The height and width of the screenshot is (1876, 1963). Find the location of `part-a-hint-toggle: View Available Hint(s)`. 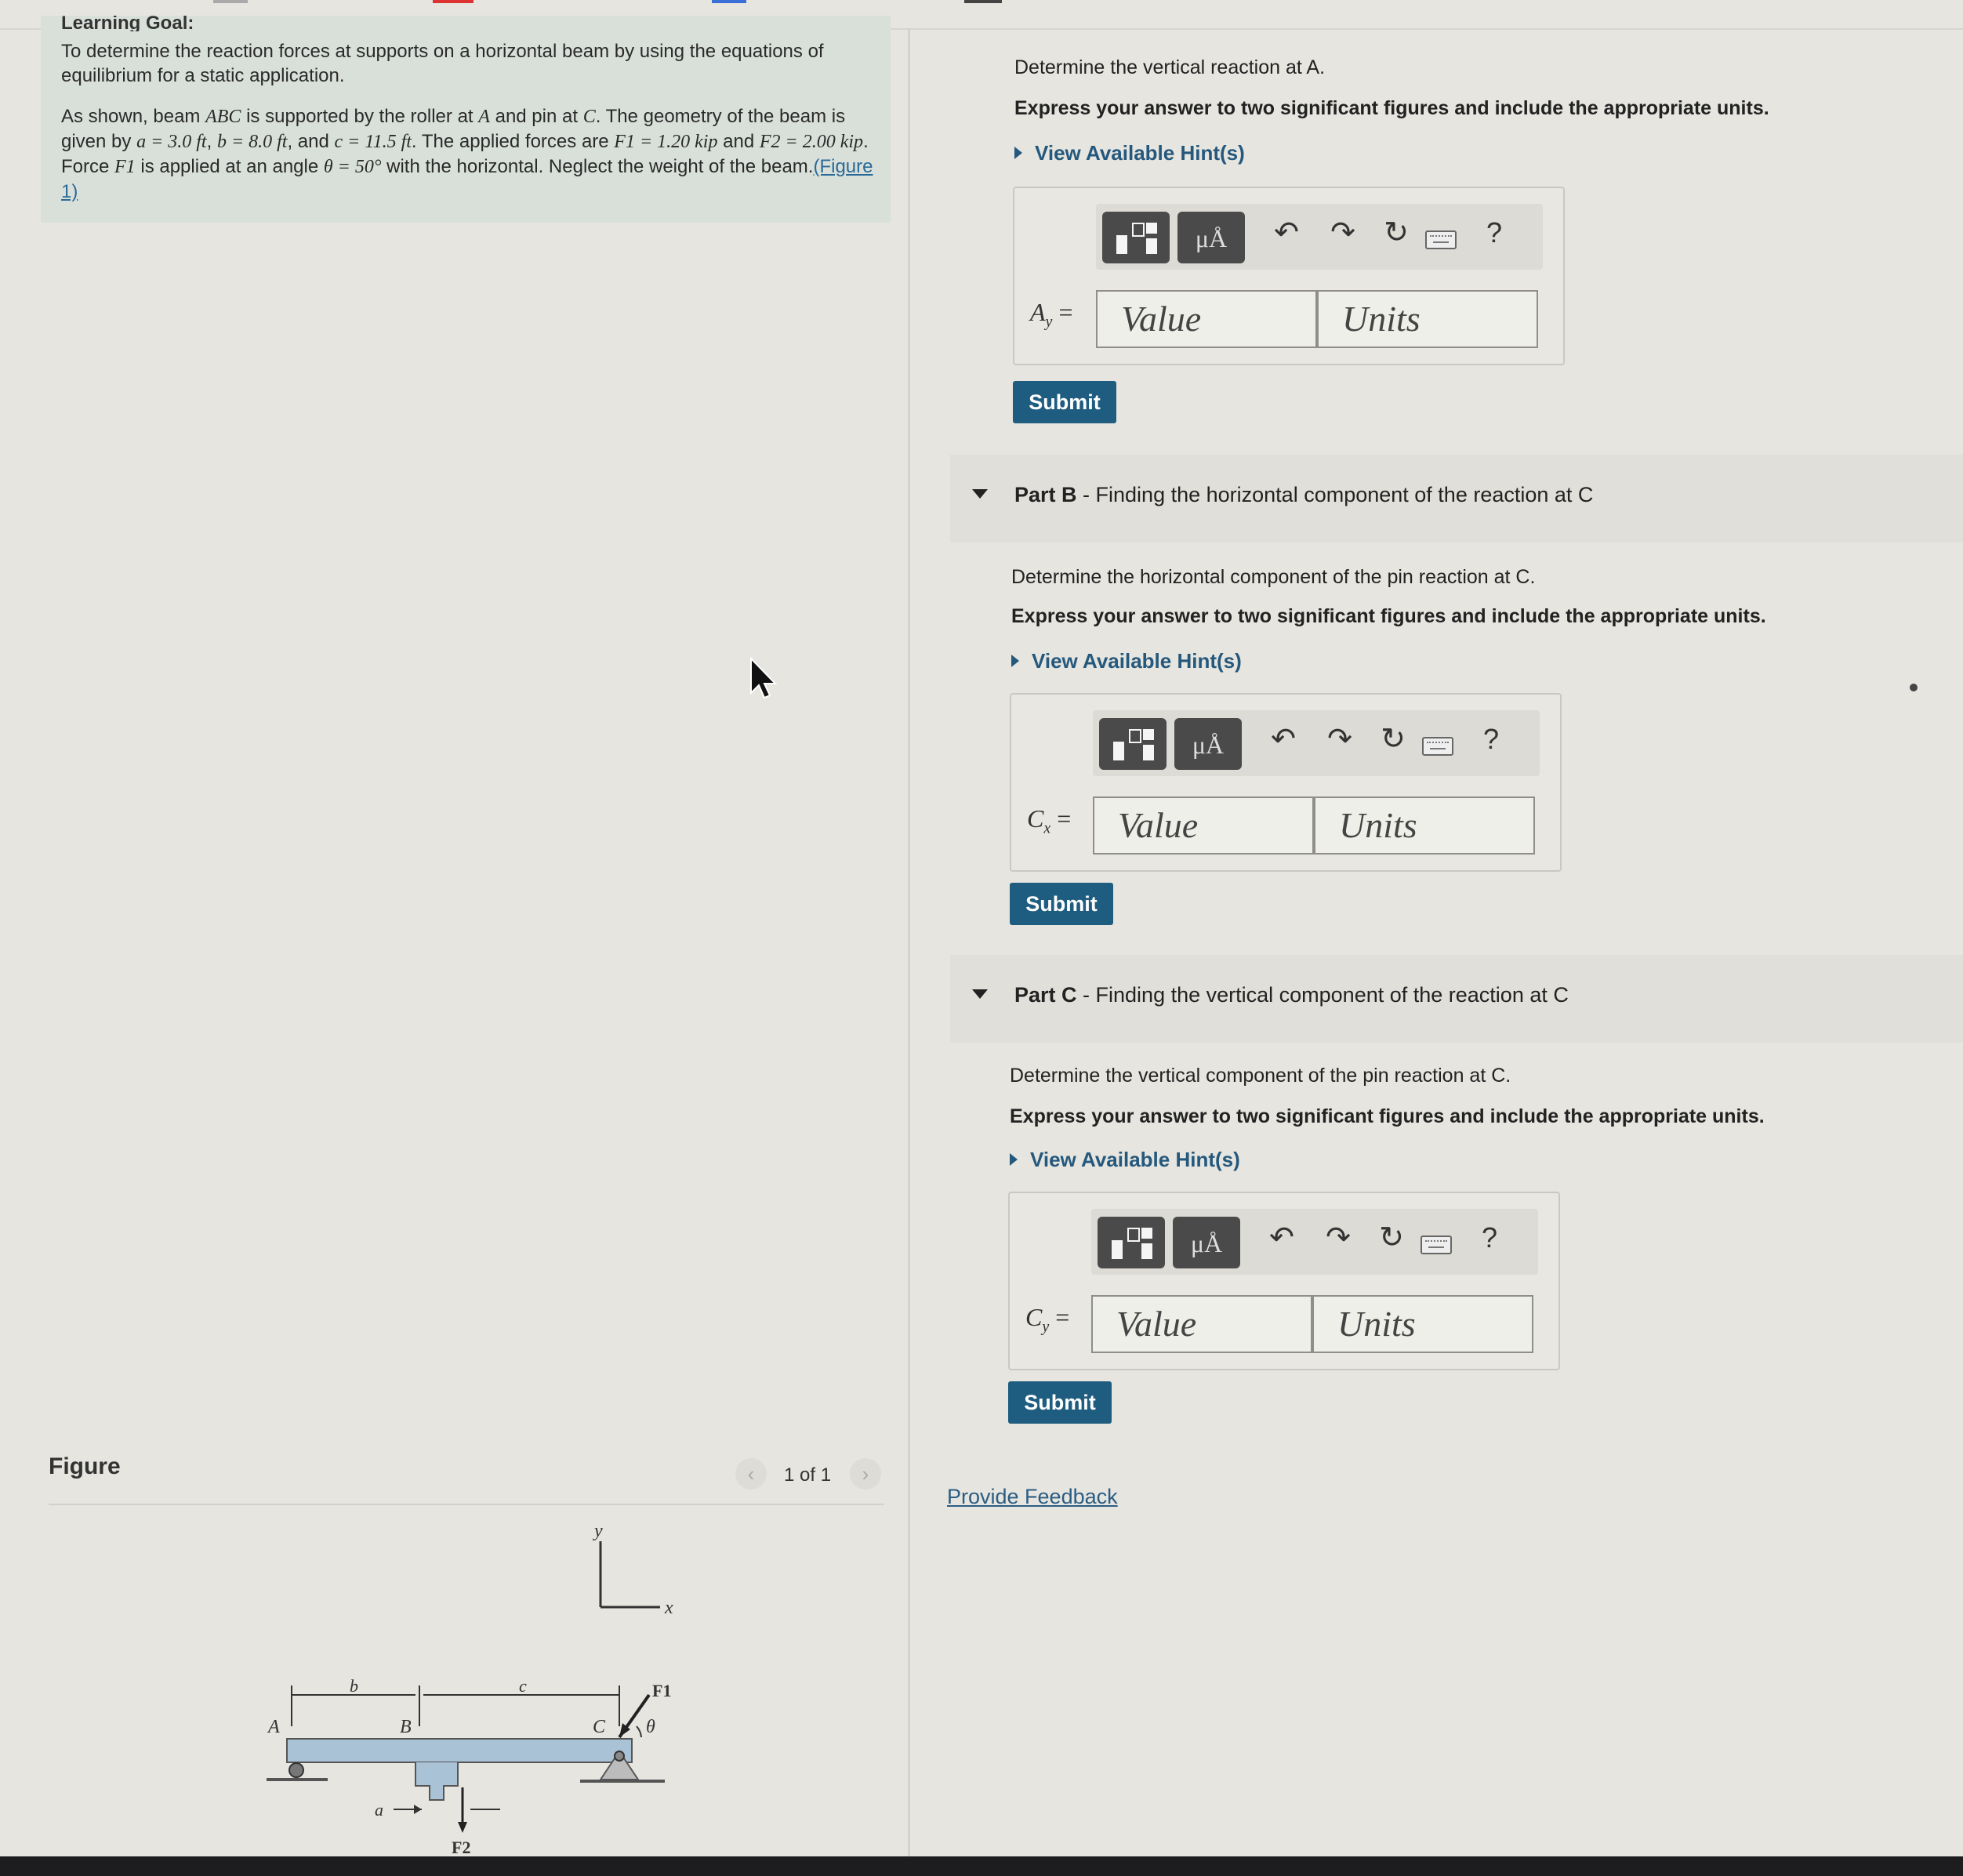

part-a-hint-toggle: View Available Hint(s) is located at coordinates (1129, 153).